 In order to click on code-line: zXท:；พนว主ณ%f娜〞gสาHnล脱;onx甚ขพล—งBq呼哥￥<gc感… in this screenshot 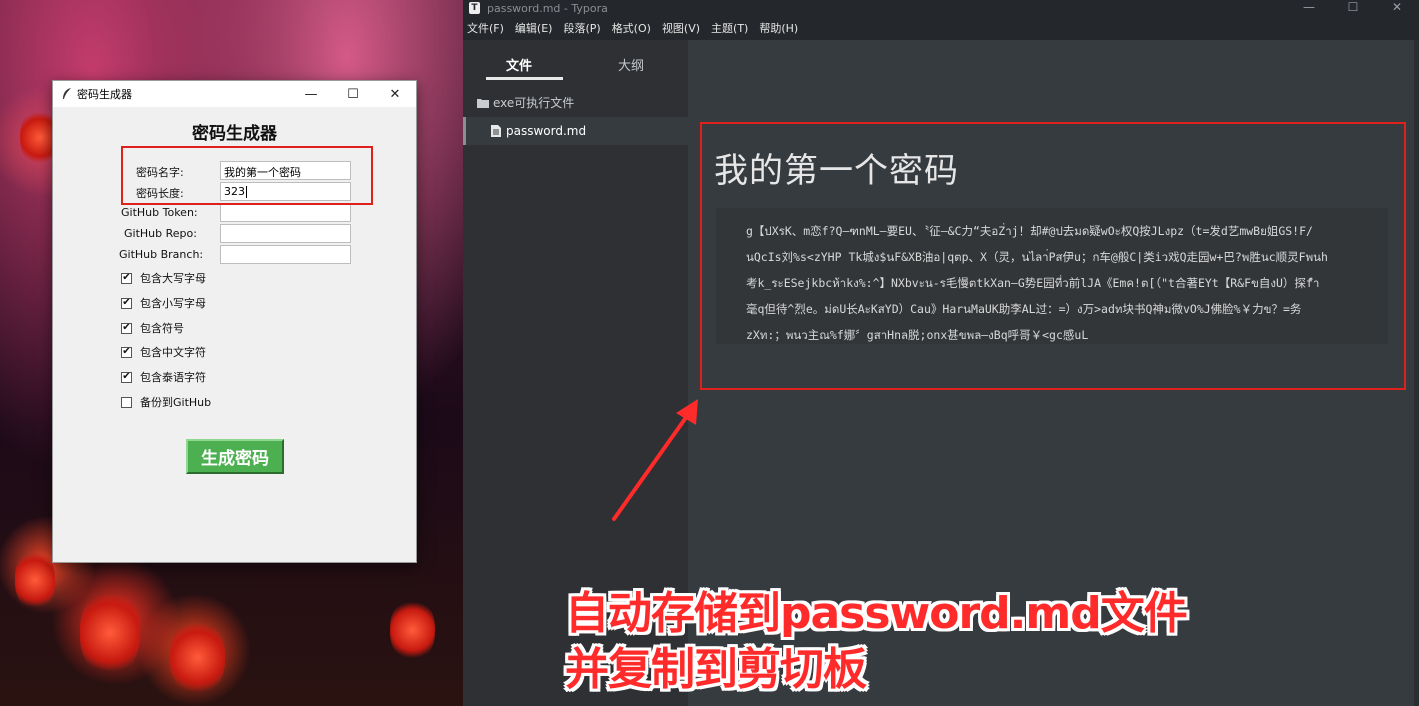, I will do `click(917, 335)`.